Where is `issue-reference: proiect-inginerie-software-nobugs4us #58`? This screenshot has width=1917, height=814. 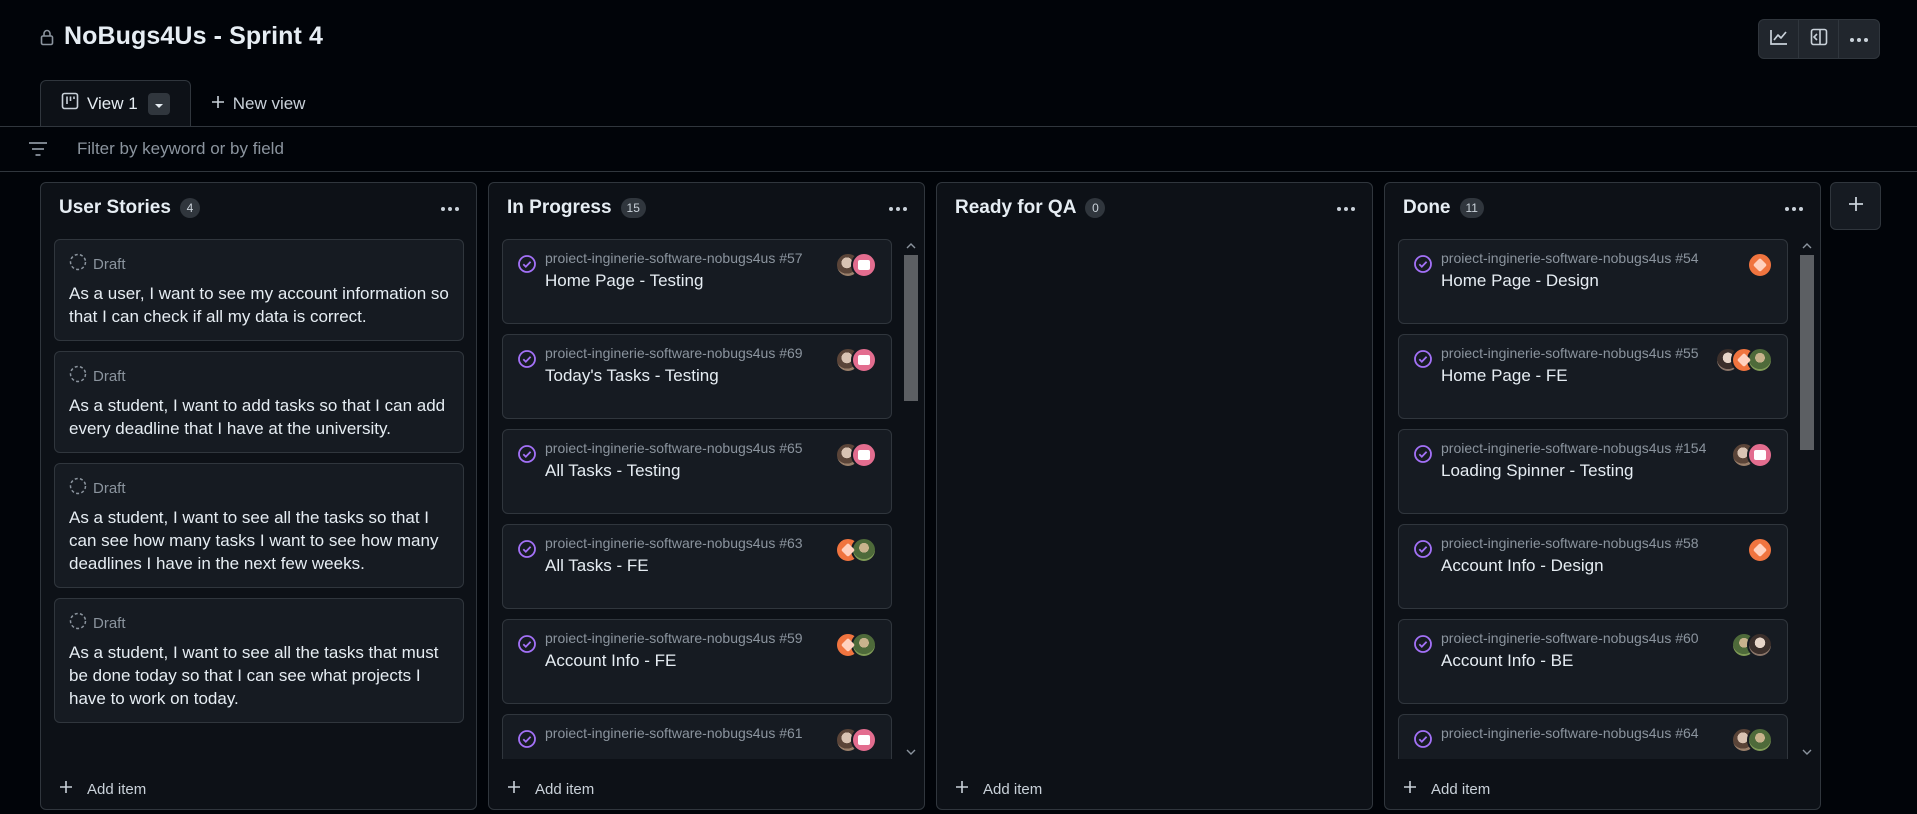 issue-reference: proiect-inginerie-software-nobugs4us #58 is located at coordinates (1583, 543).